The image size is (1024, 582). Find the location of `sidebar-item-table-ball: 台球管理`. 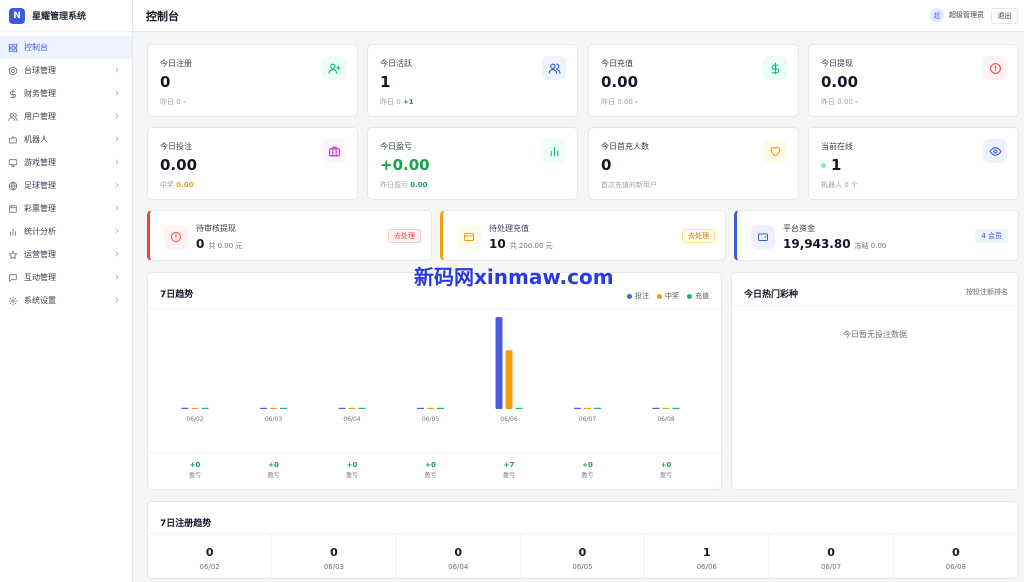

sidebar-item-table-ball: 台球管理 is located at coordinates (66, 70).